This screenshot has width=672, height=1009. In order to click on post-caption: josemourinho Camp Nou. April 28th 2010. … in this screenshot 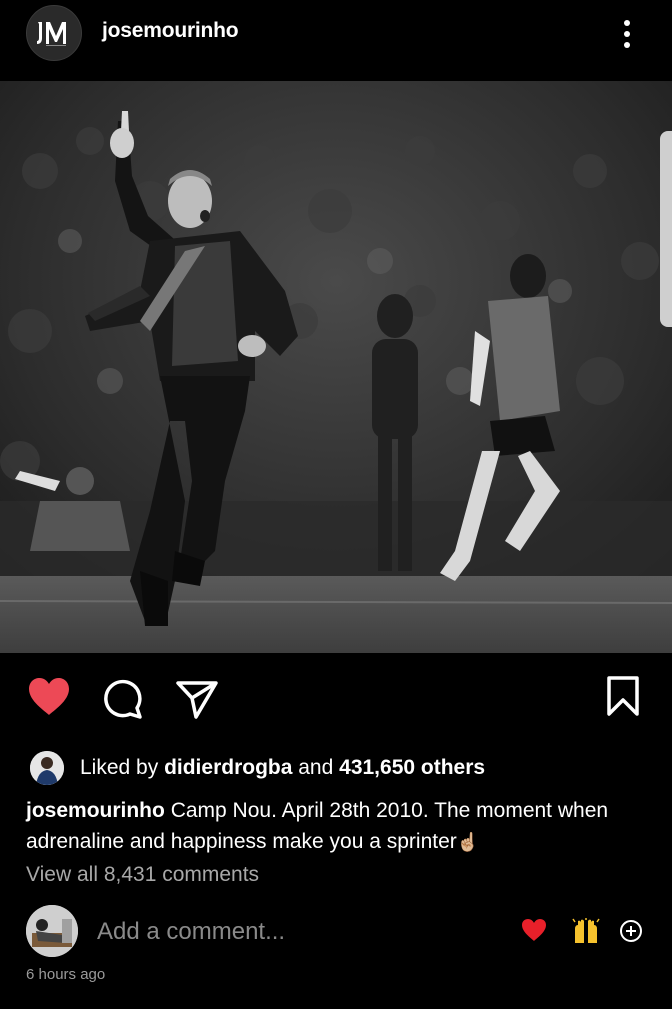, I will do `click(336, 826)`.